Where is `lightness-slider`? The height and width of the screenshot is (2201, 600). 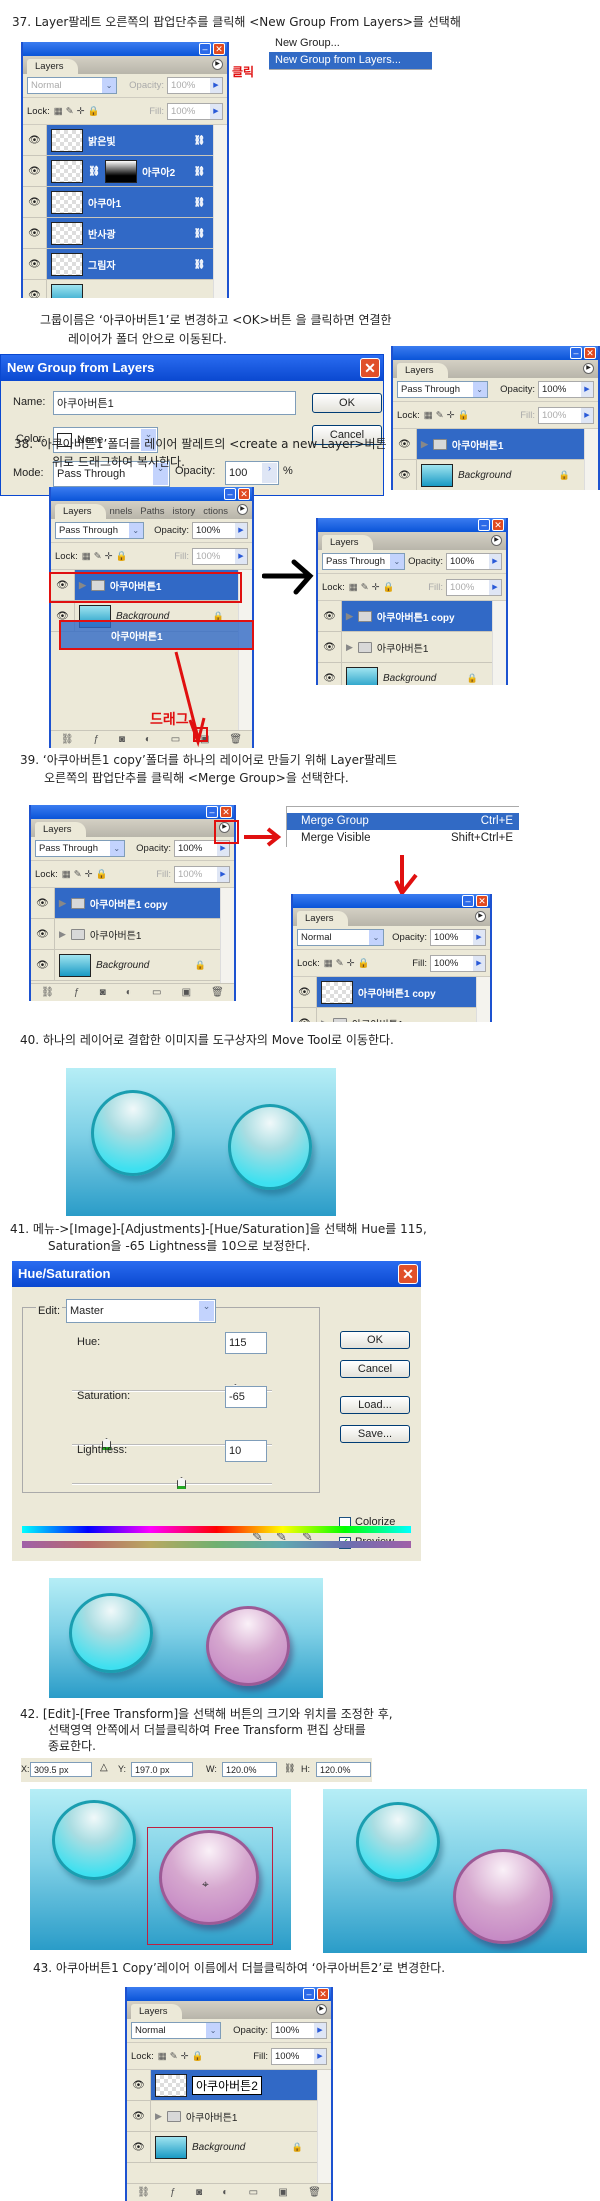 lightness-slider is located at coordinates (172, 1483).